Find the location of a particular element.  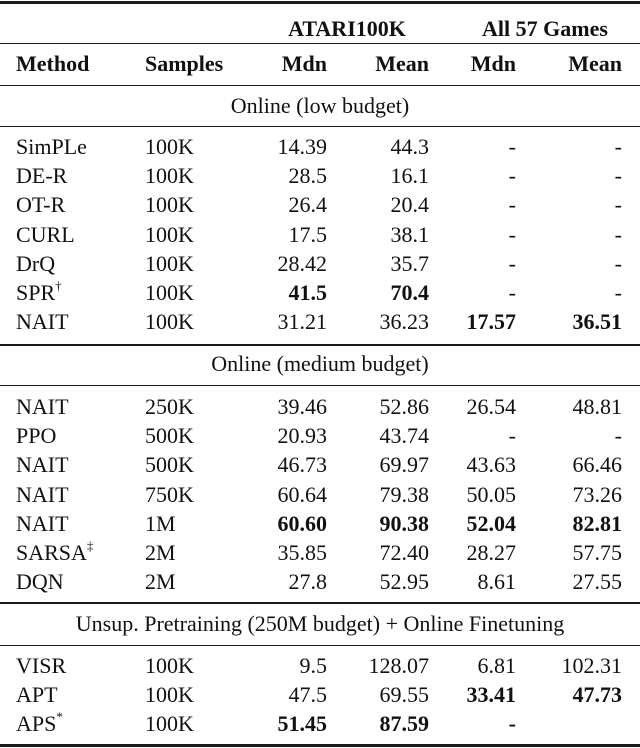

cell-atari-mdn: 60.64 is located at coordinates (302, 494).